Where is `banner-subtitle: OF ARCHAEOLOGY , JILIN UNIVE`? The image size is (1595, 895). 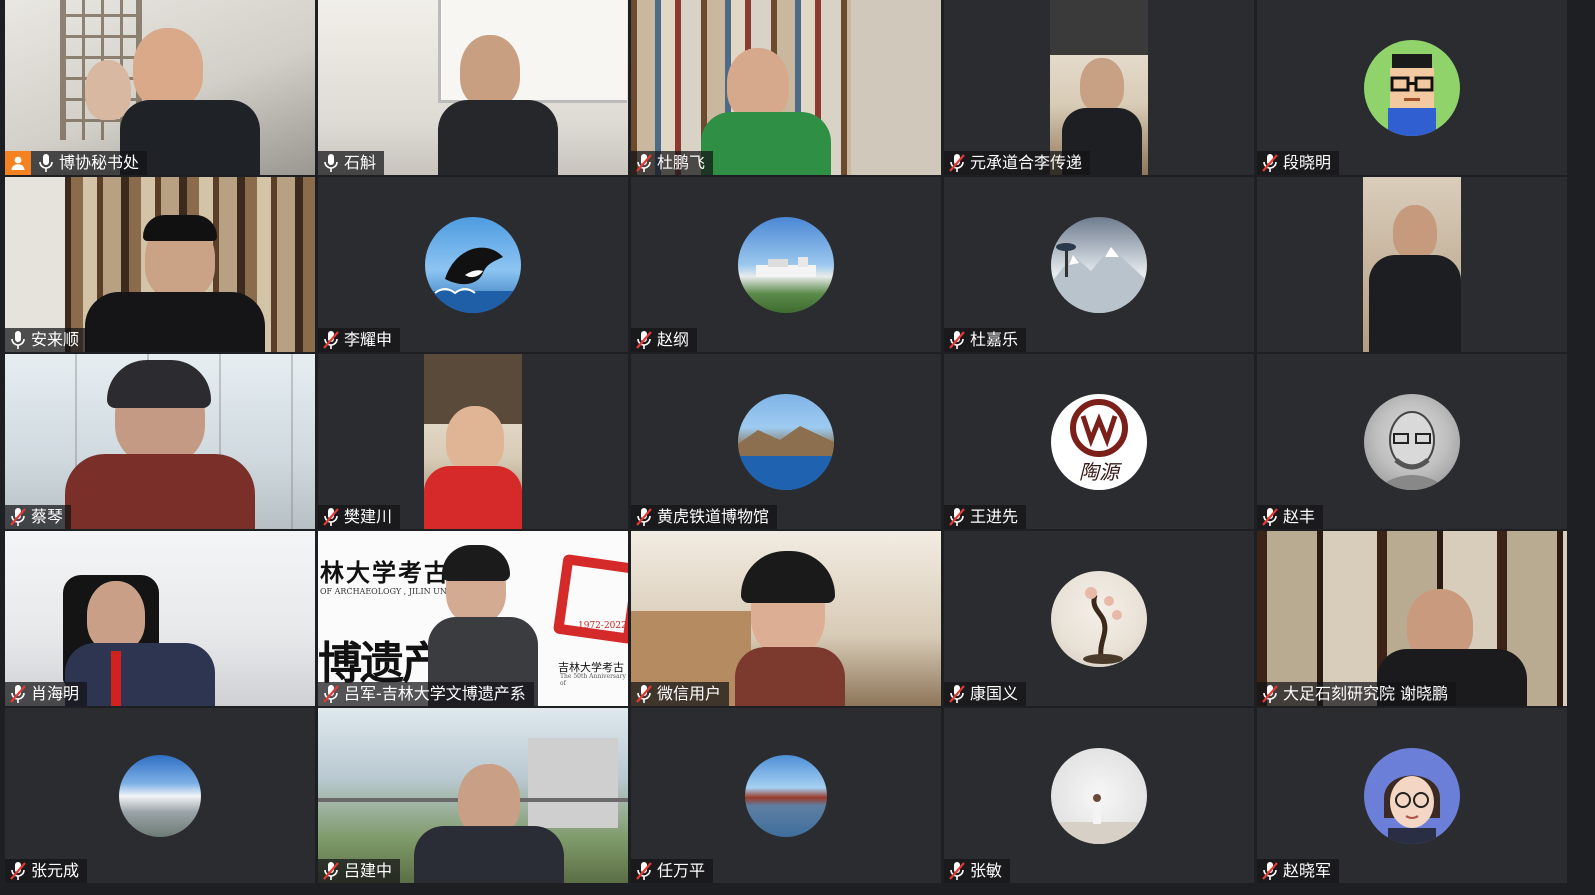 banner-subtitle: OF ARCHAEOLOGY , JILIN UNIVE is located at coordinates (391, 591).